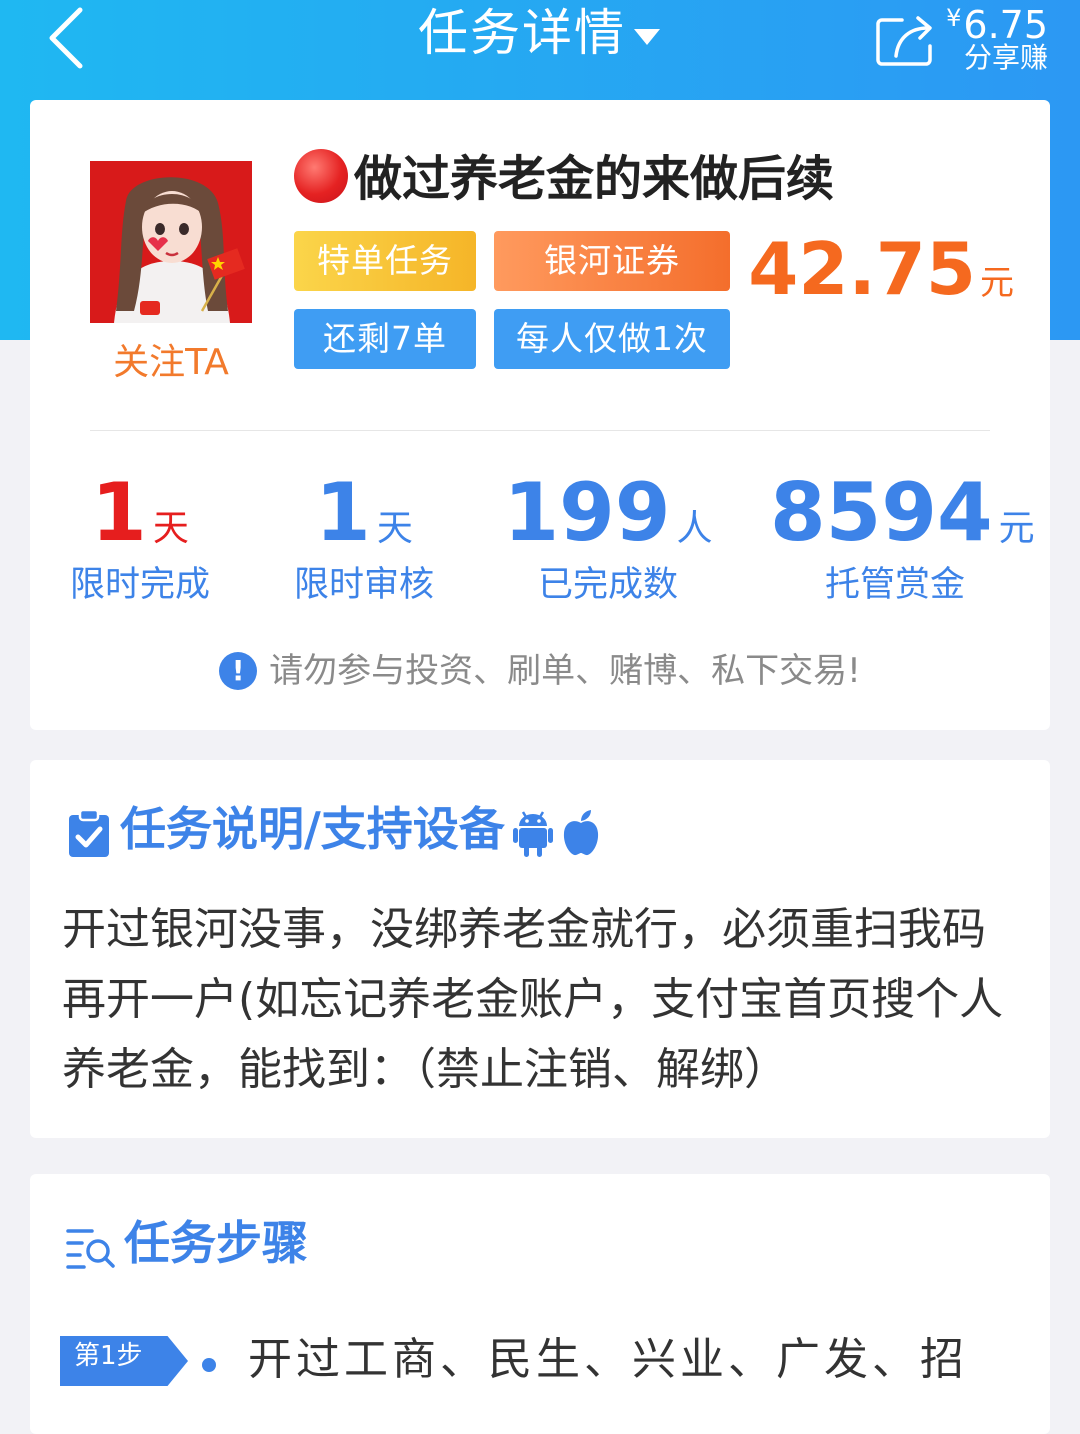 The image size is (1080, 1434). Describe the element at coordinates (540, 430) in the screenshot. I see `divider` at that location.